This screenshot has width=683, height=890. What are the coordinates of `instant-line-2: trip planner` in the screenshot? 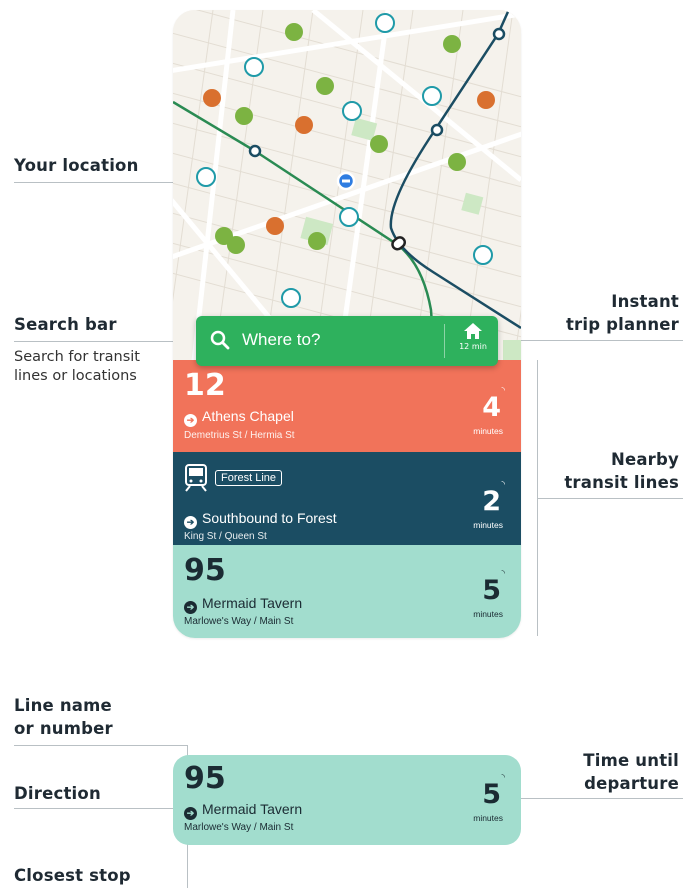 It's located at (622, 324).